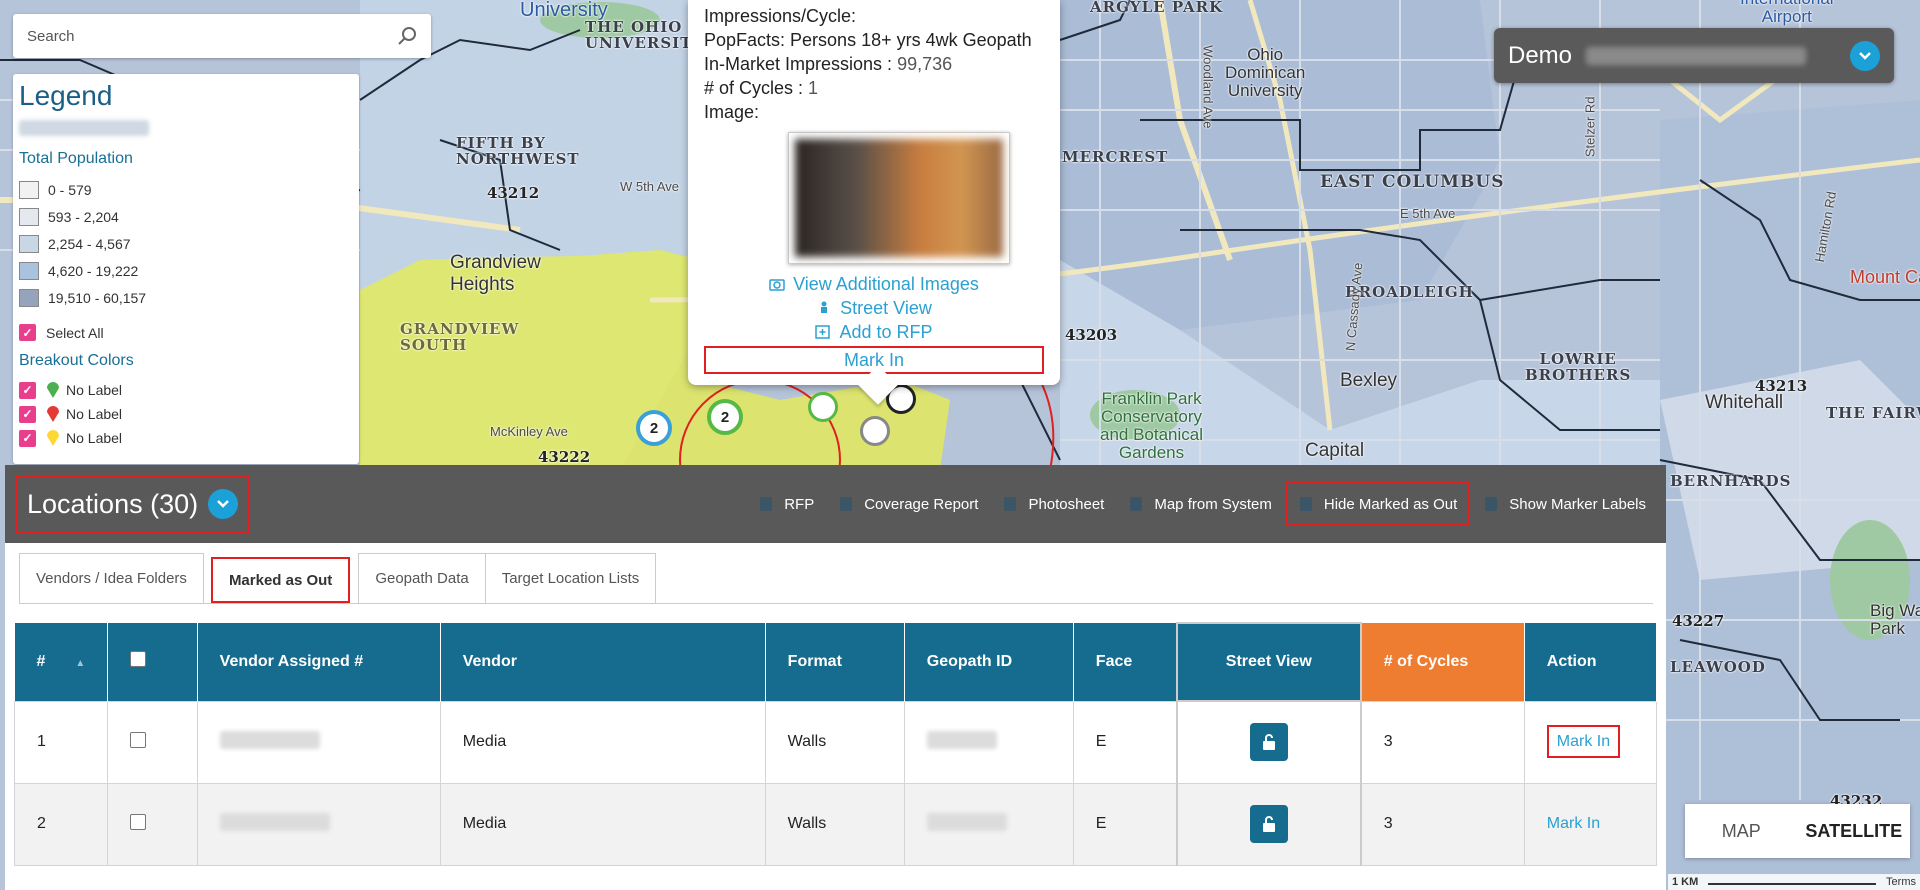 Image resolution: width=1920 pixels, height=890 pixels. What do you see at coordinates (732, 112) in the screenshot?
I see `popup-image-label: Image:` at bounding box center [732, 112].